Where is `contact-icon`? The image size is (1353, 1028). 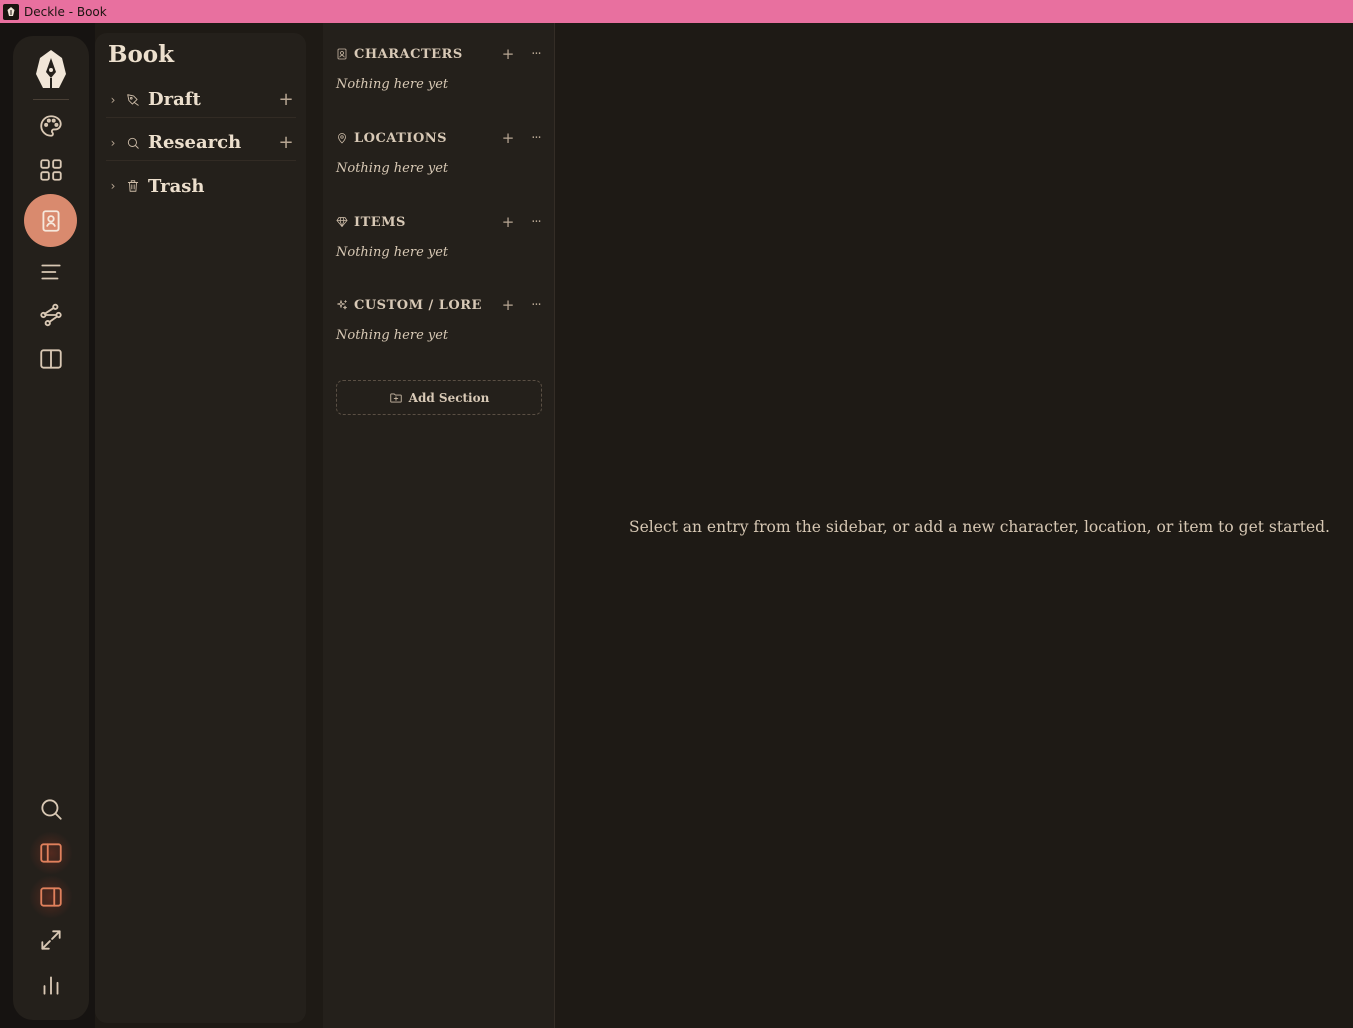 contact-icon is located at coordinates (343, 54).